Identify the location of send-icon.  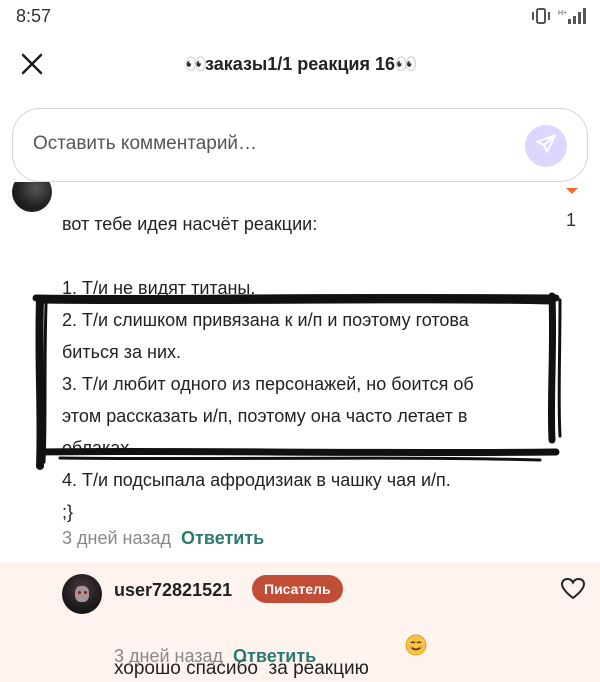
(546, 146).